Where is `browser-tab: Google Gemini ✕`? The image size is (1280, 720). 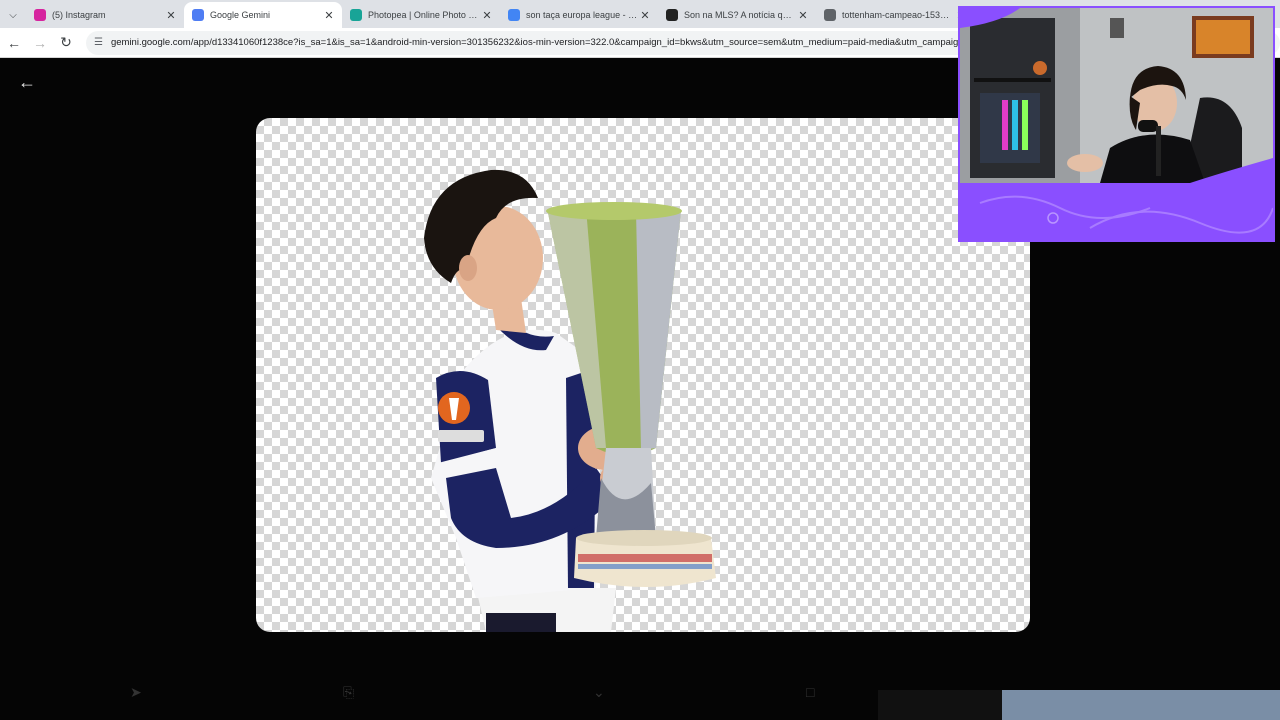
browser-tab: Google Gemini ✕ is located at coordinates (263, 15).